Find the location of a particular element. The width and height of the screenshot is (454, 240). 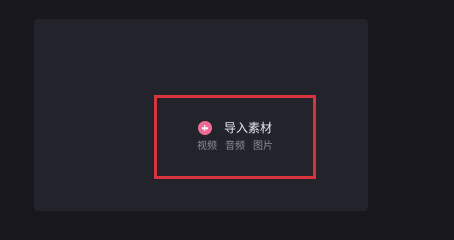

media-type-audio: 音频 is located at coordinates (235, 146).